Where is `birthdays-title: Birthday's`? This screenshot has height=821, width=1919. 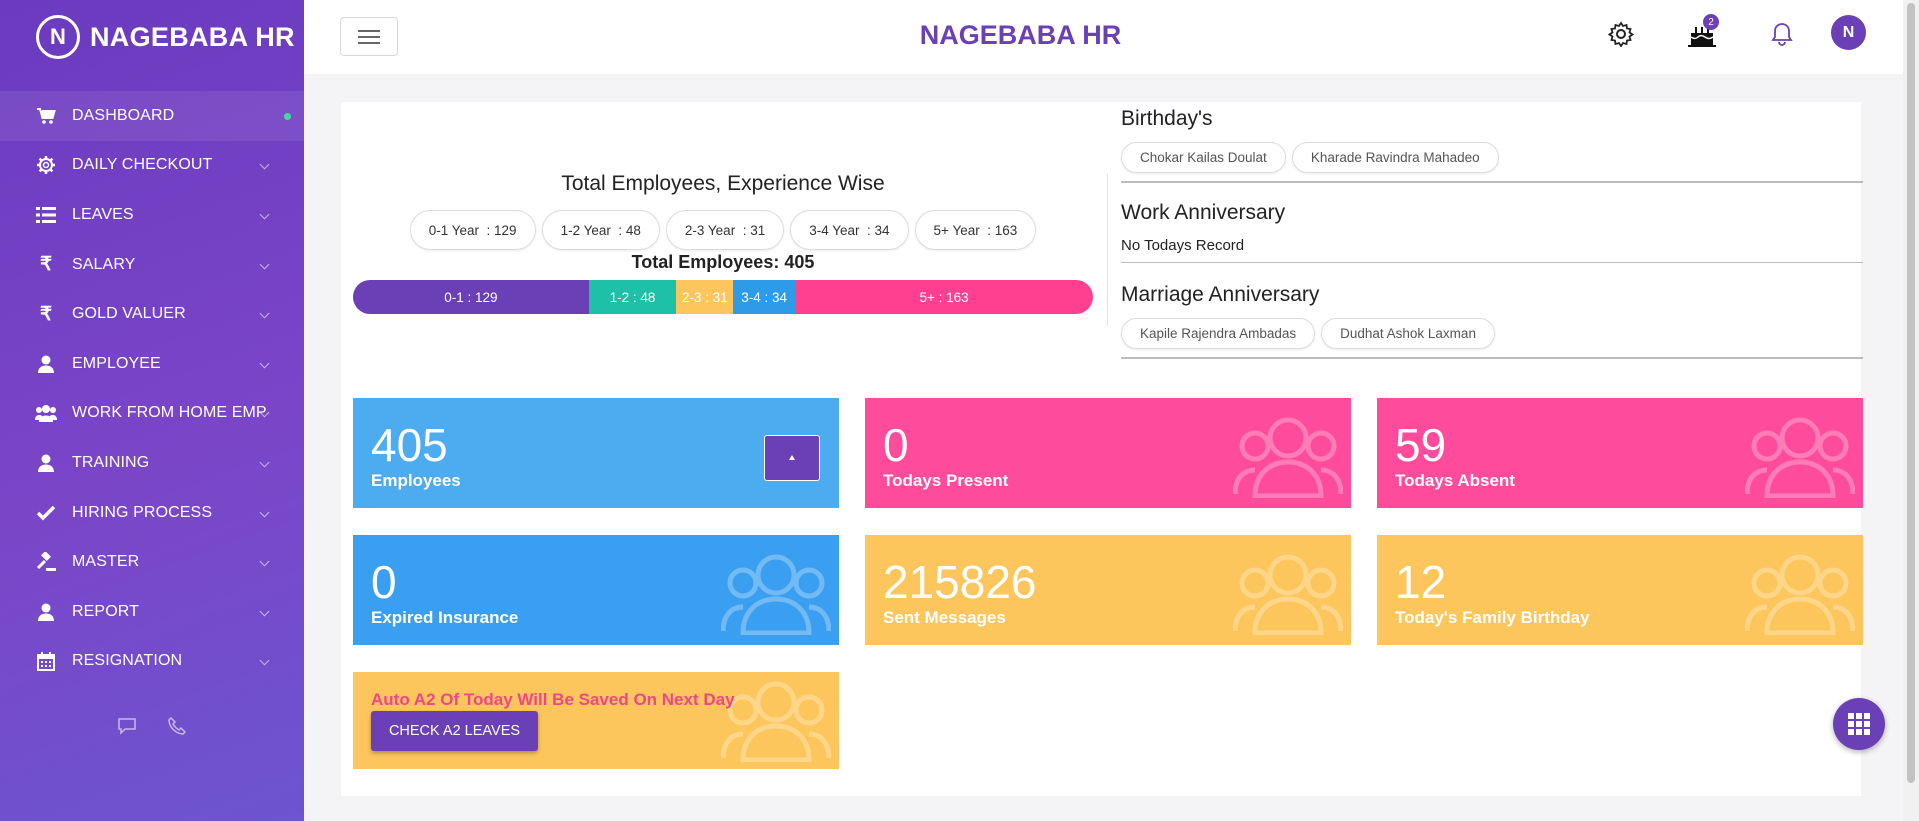
birthdays-title: Birthday's is located at coordinates (1167, 118).